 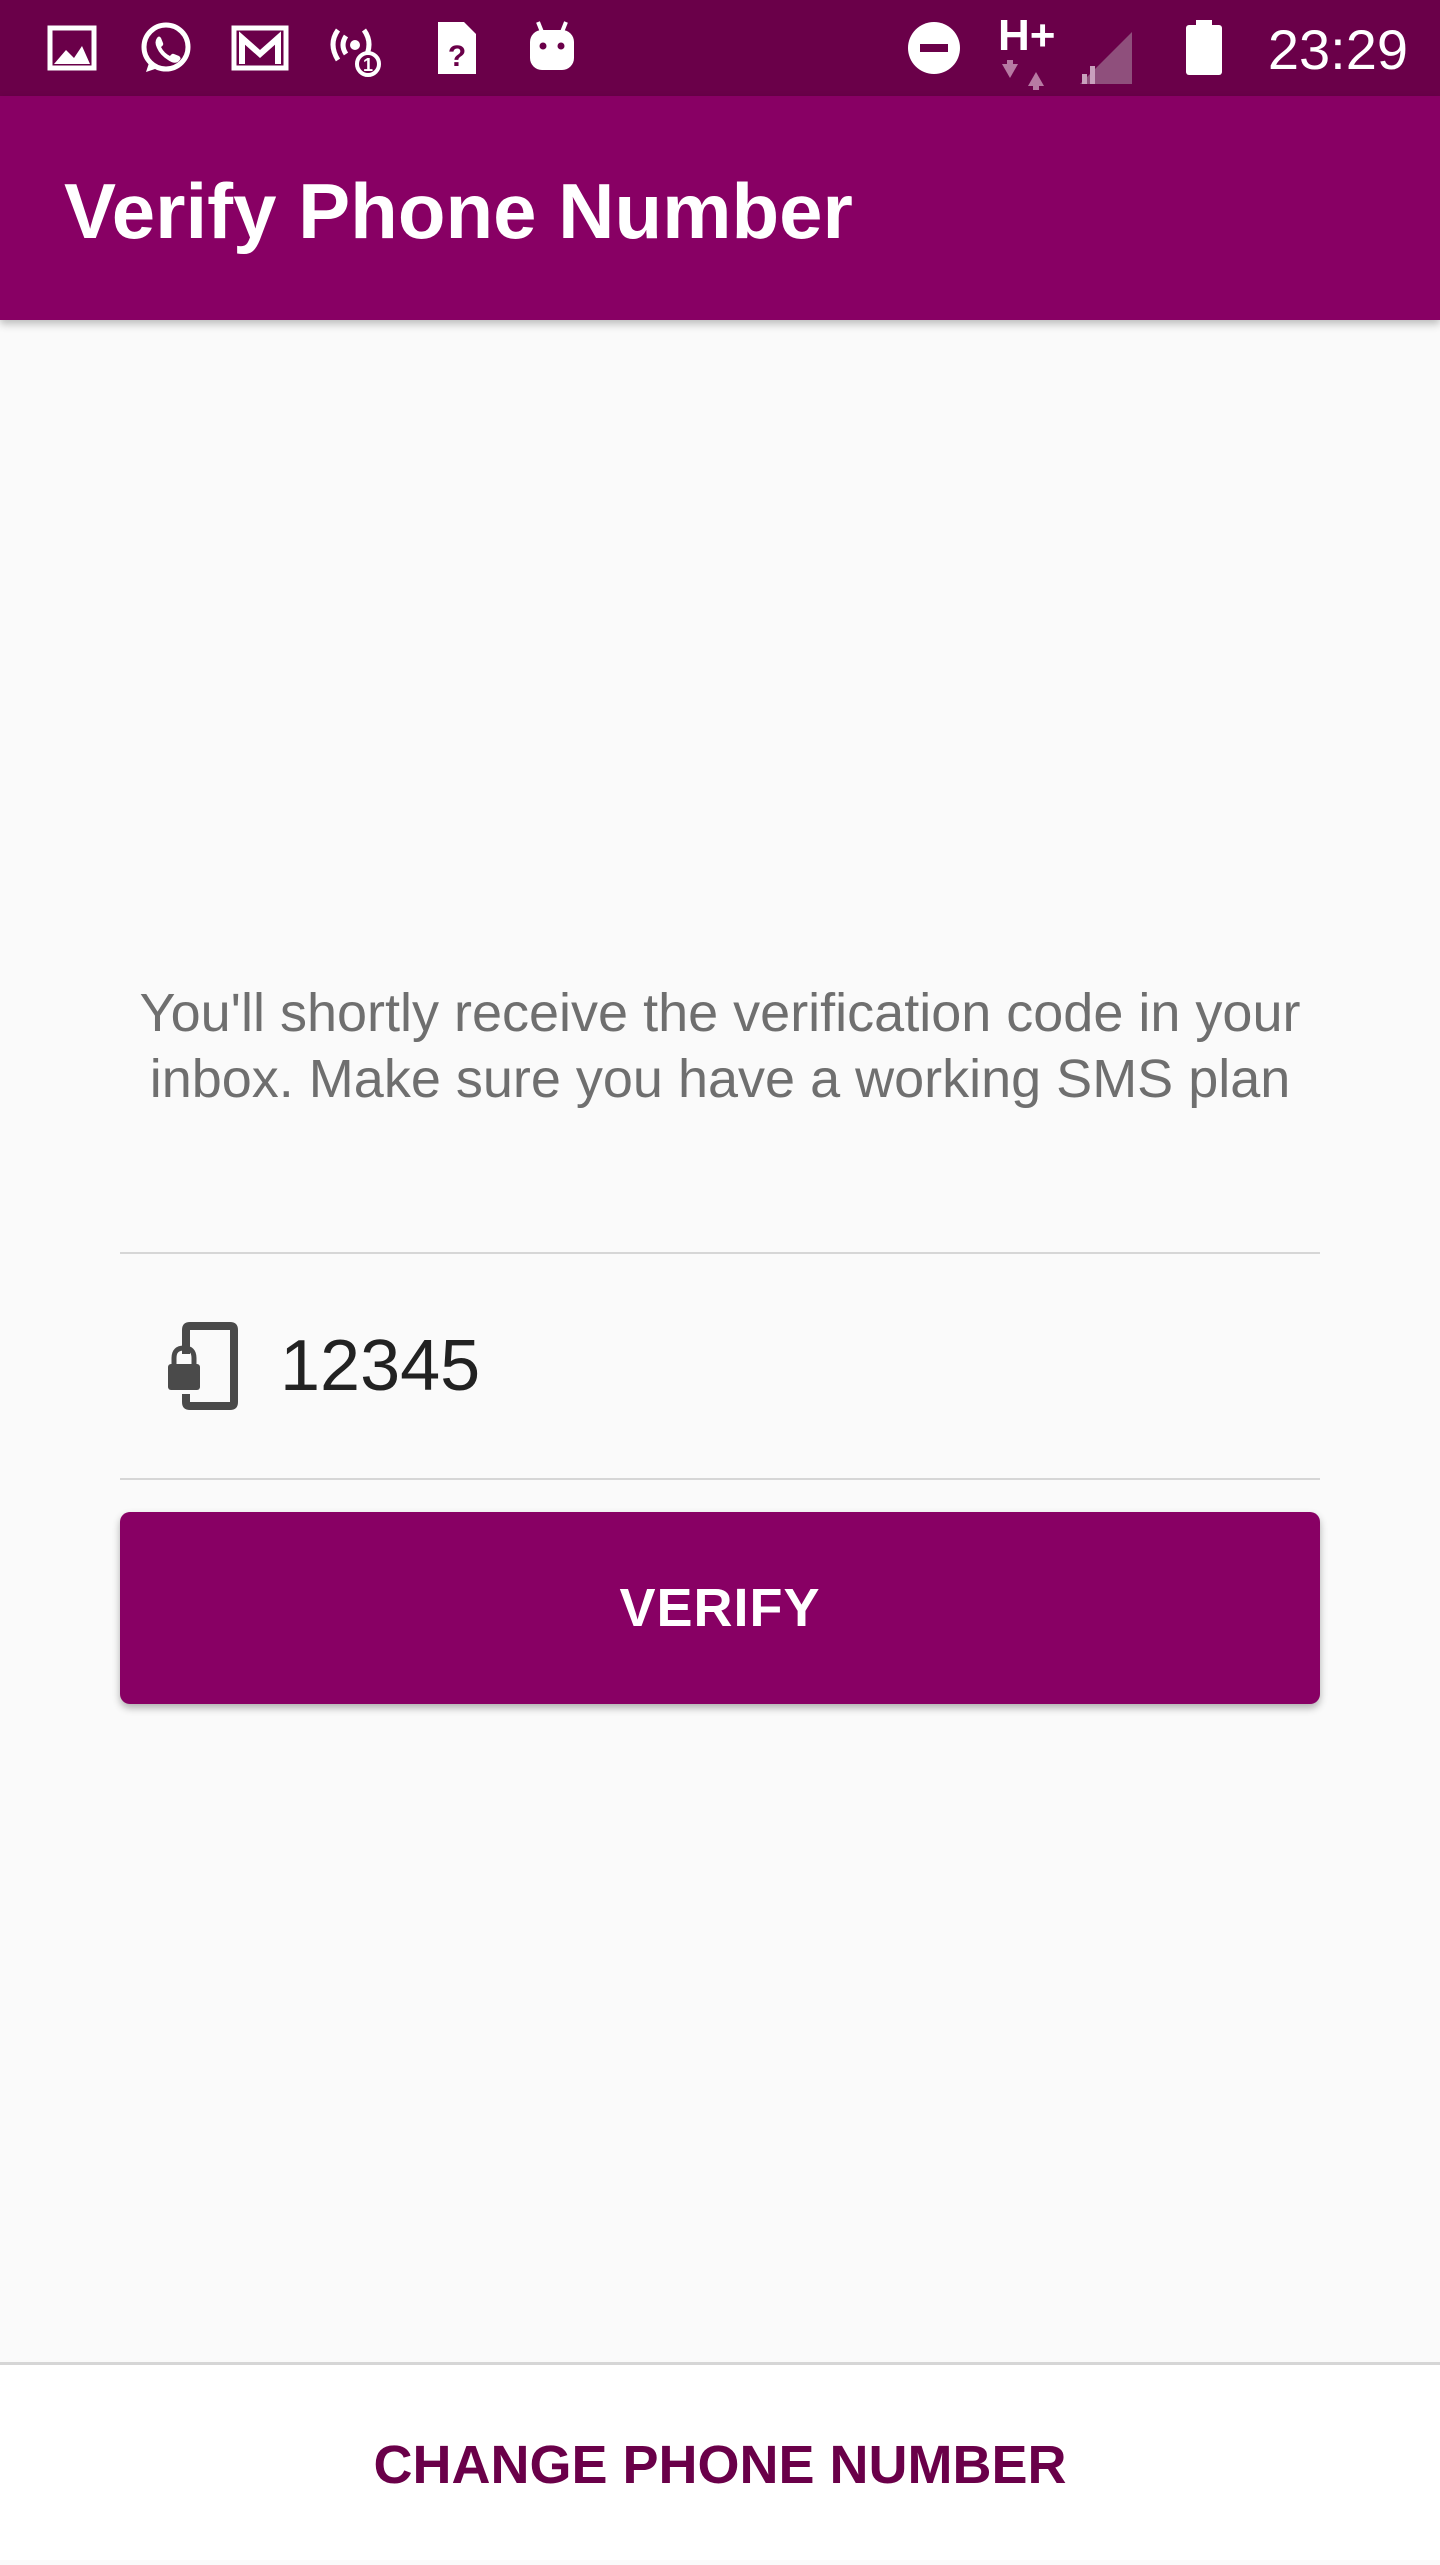 What do you see at coordinates (260, 48) in the screenshot?
I see `gmail-icon` at bounding box center [260, 48].